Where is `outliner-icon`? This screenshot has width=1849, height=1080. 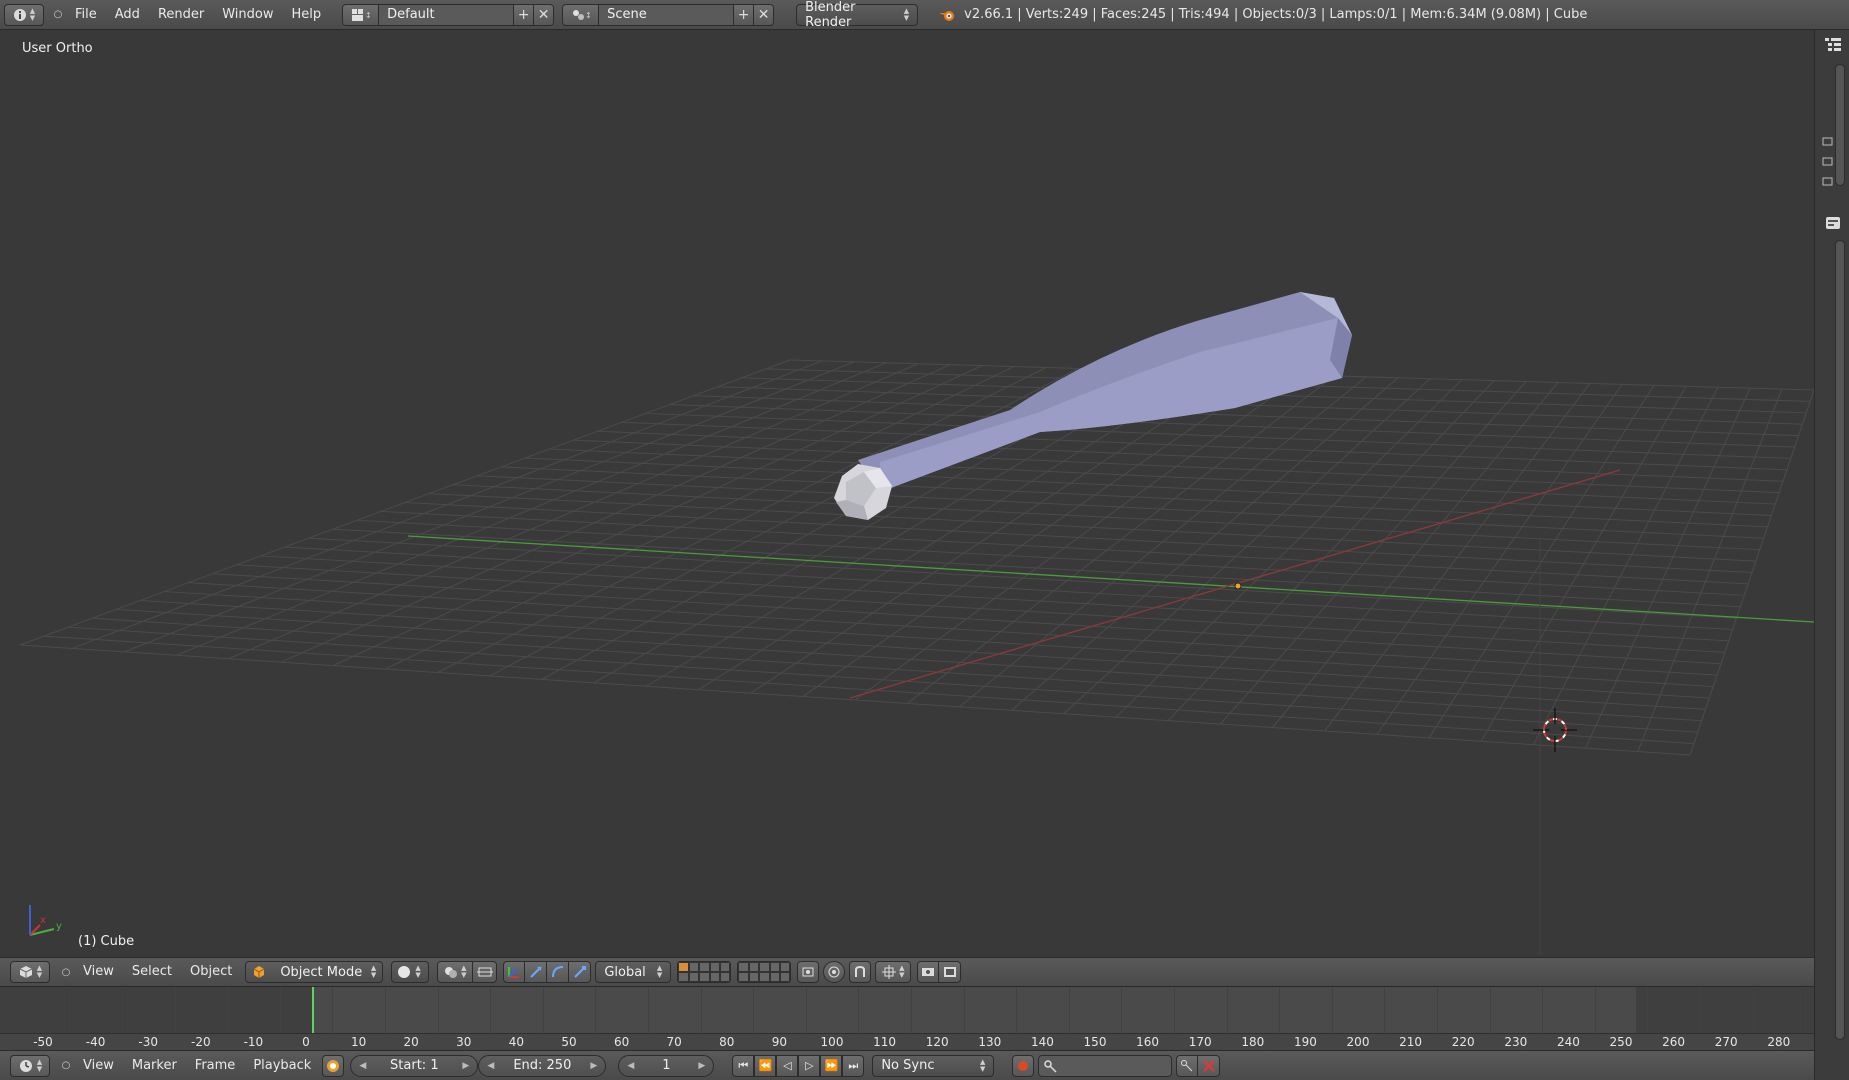
outliner-icon is located at coordinates (1833, 45).